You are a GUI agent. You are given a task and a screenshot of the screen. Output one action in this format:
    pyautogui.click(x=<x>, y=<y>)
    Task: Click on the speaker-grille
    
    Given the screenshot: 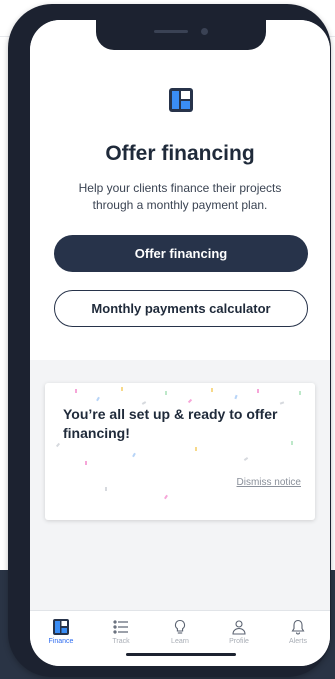 What is the action you would take?
    pyautogui.click(x=171, y=31)
    